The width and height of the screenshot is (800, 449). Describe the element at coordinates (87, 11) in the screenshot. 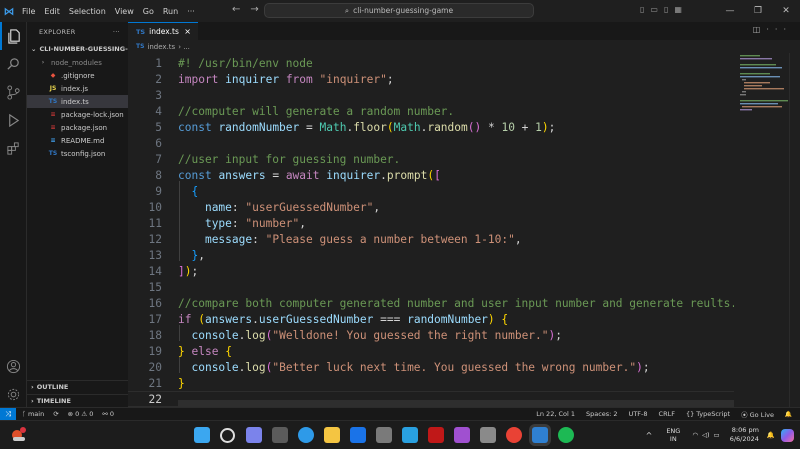

I see `menu-selection: Selection` at that location.